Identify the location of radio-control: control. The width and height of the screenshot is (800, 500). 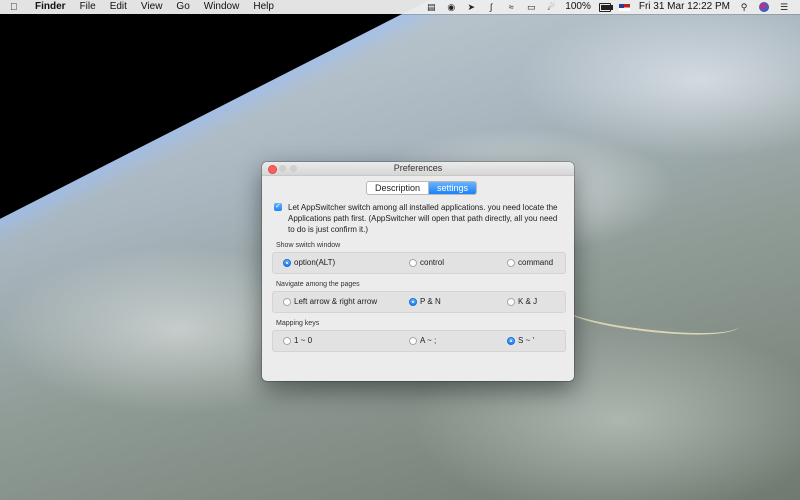
(426, 262).